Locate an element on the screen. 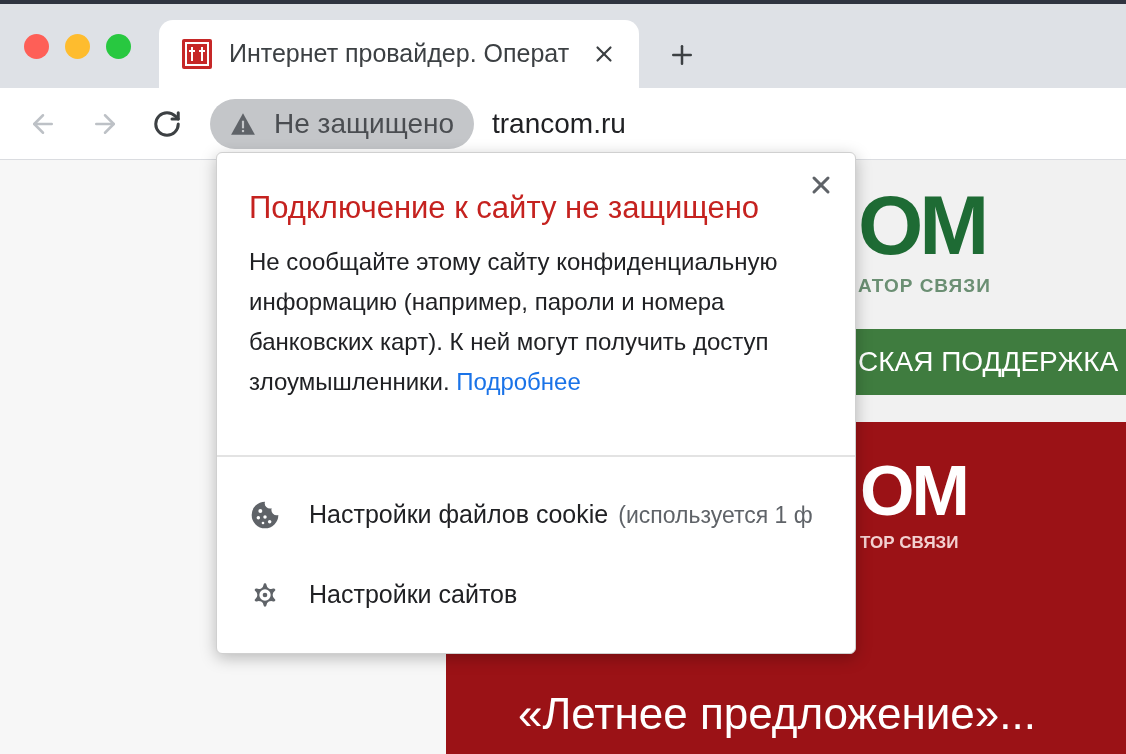 The height and width of the screenshot is (754, 1126). site-favicon is located at coordinates (197, 54).